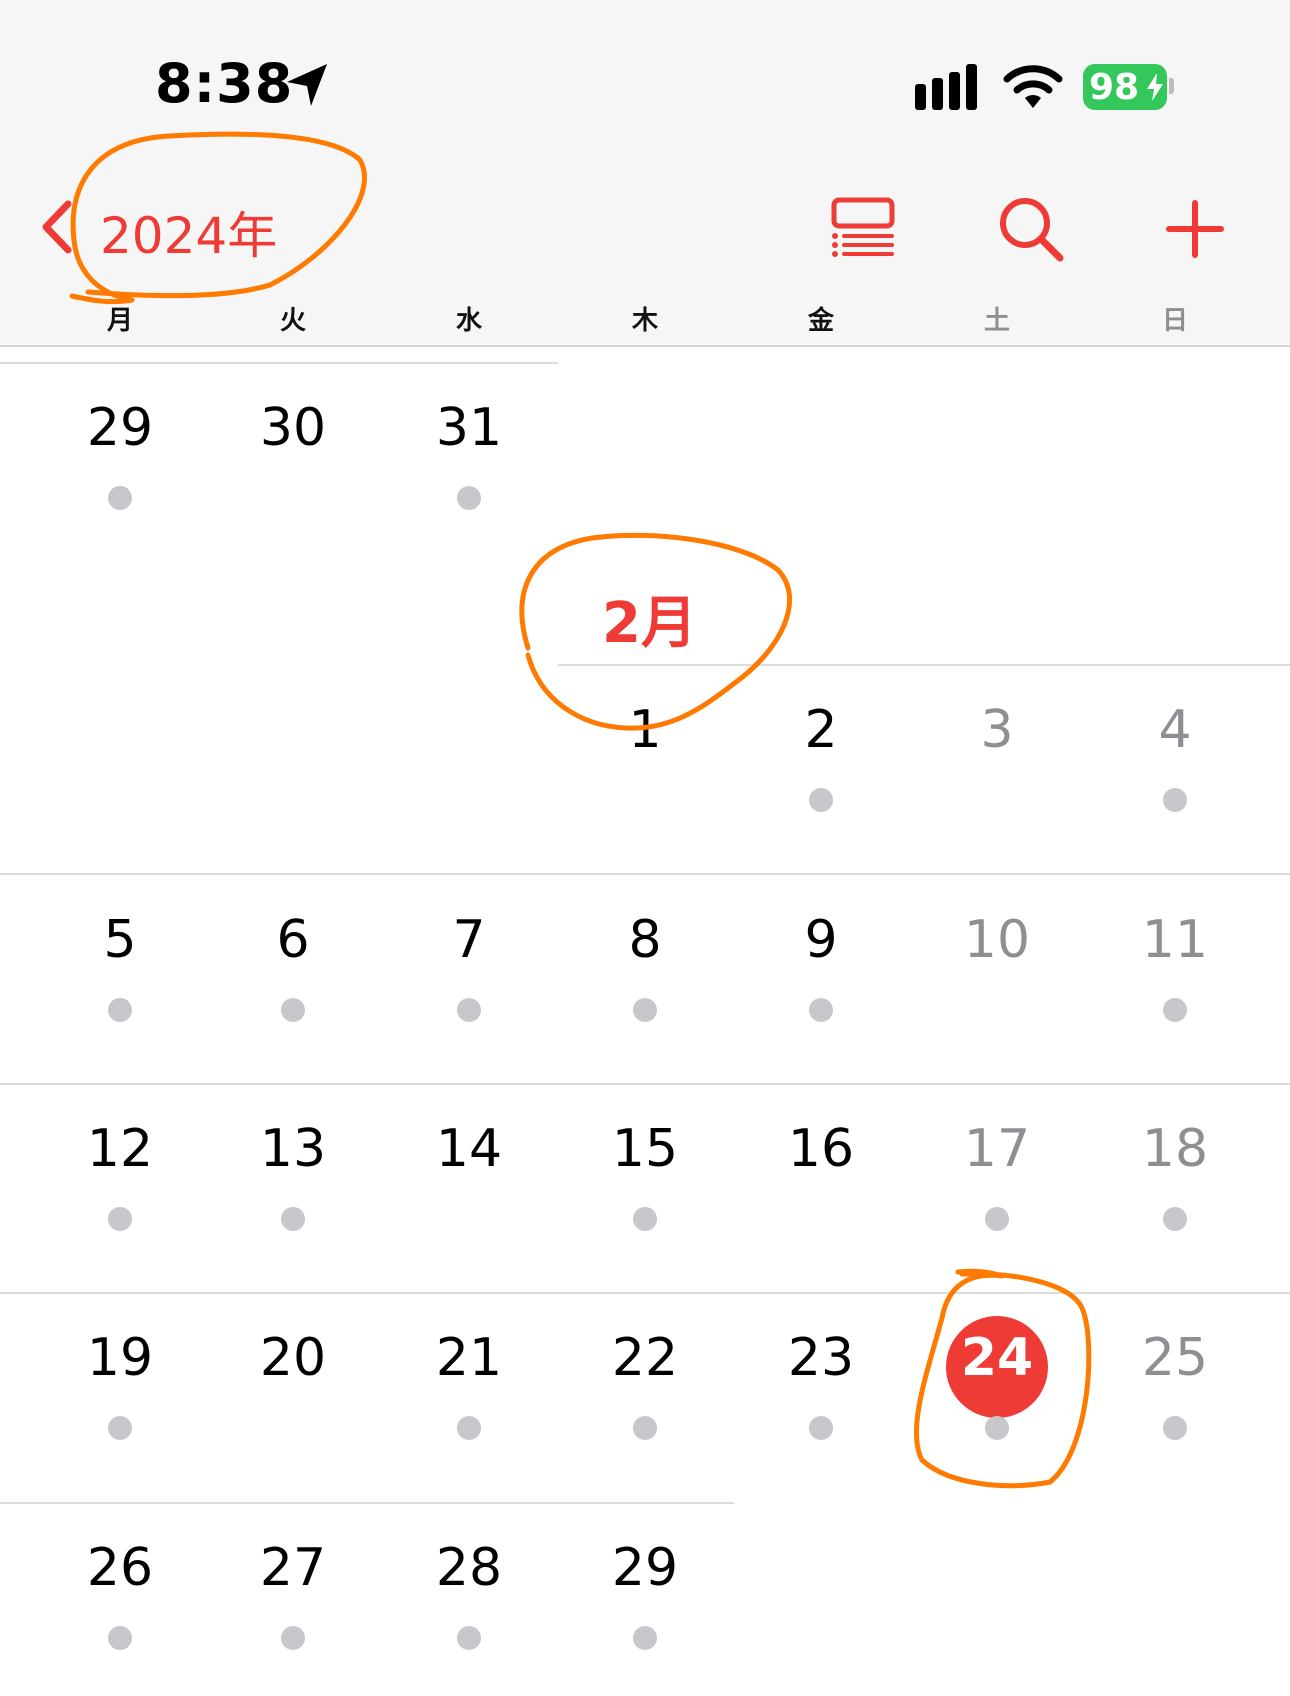 The image size is (1290, 1696). Describe the element at coordinates (996, 321) in the screenshot. I see `weekday-label: 土` at that location.